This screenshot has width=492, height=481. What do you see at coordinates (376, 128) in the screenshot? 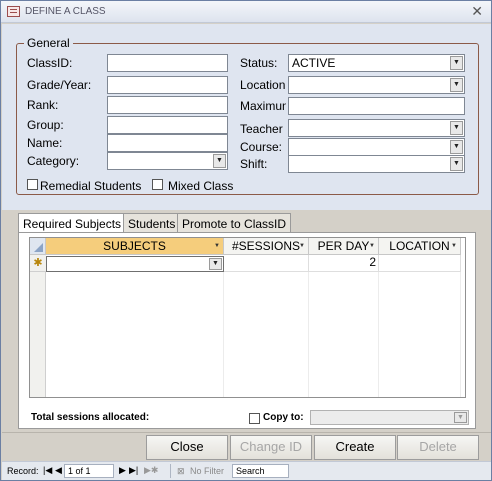
I see `teacher-combo: ▼` at bounding box center [376, 128].